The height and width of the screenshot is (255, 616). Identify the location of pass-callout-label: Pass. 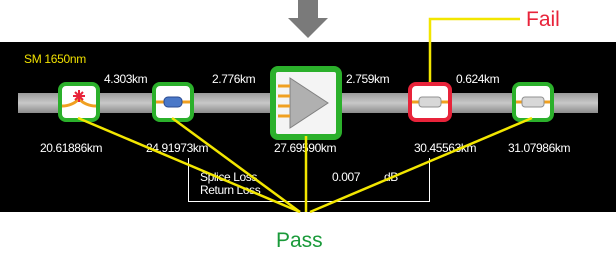
(299, 240).